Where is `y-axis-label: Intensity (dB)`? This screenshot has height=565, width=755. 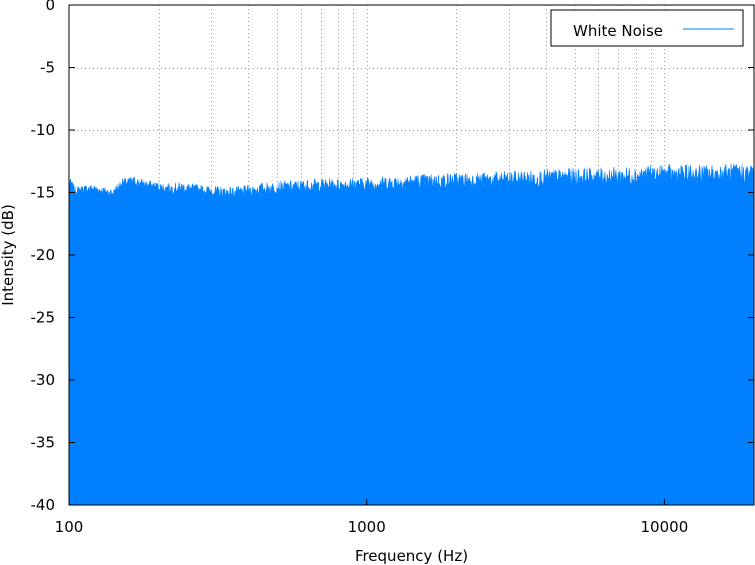
y-axis-label: Intensity (dB) is located at coordinates (8, 255).